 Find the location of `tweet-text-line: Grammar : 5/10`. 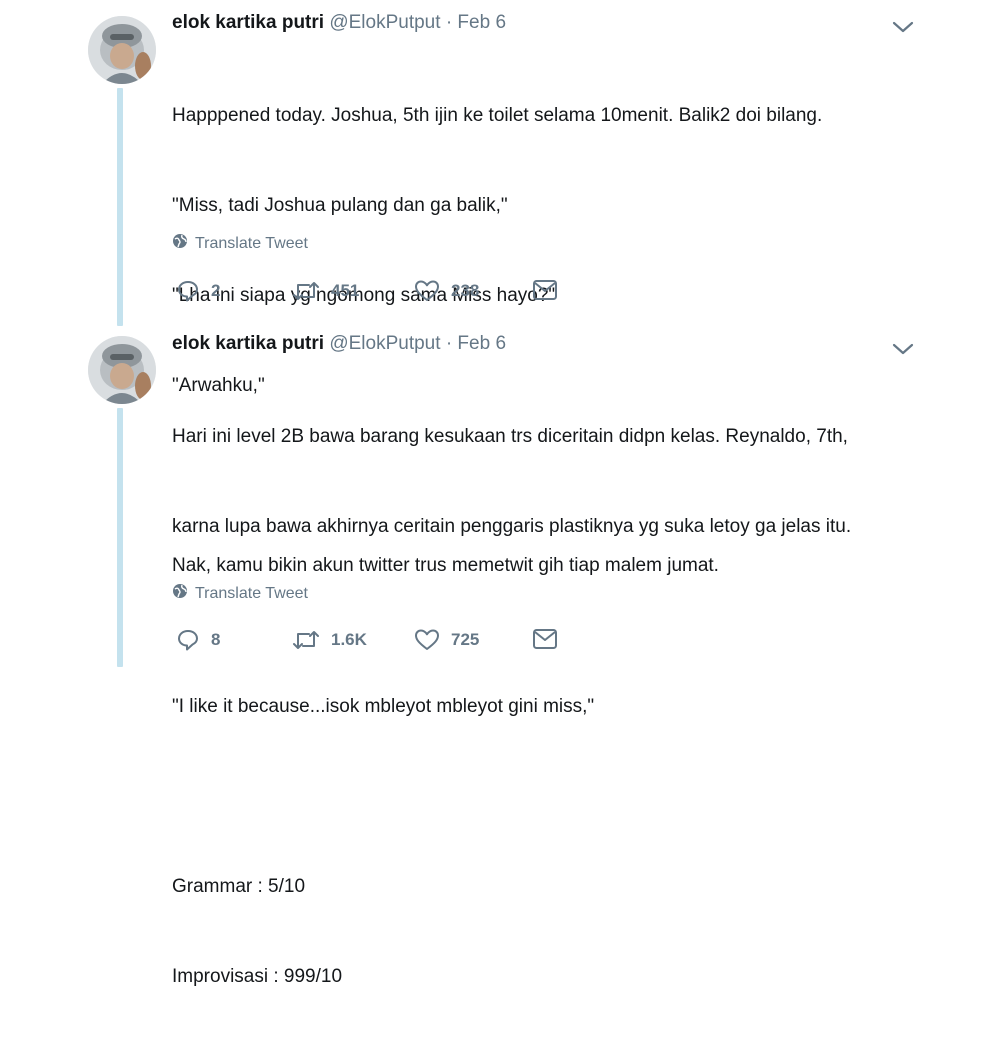

tweet-text-line: Grammar : 5/10 is located at coordinates (239, 886).